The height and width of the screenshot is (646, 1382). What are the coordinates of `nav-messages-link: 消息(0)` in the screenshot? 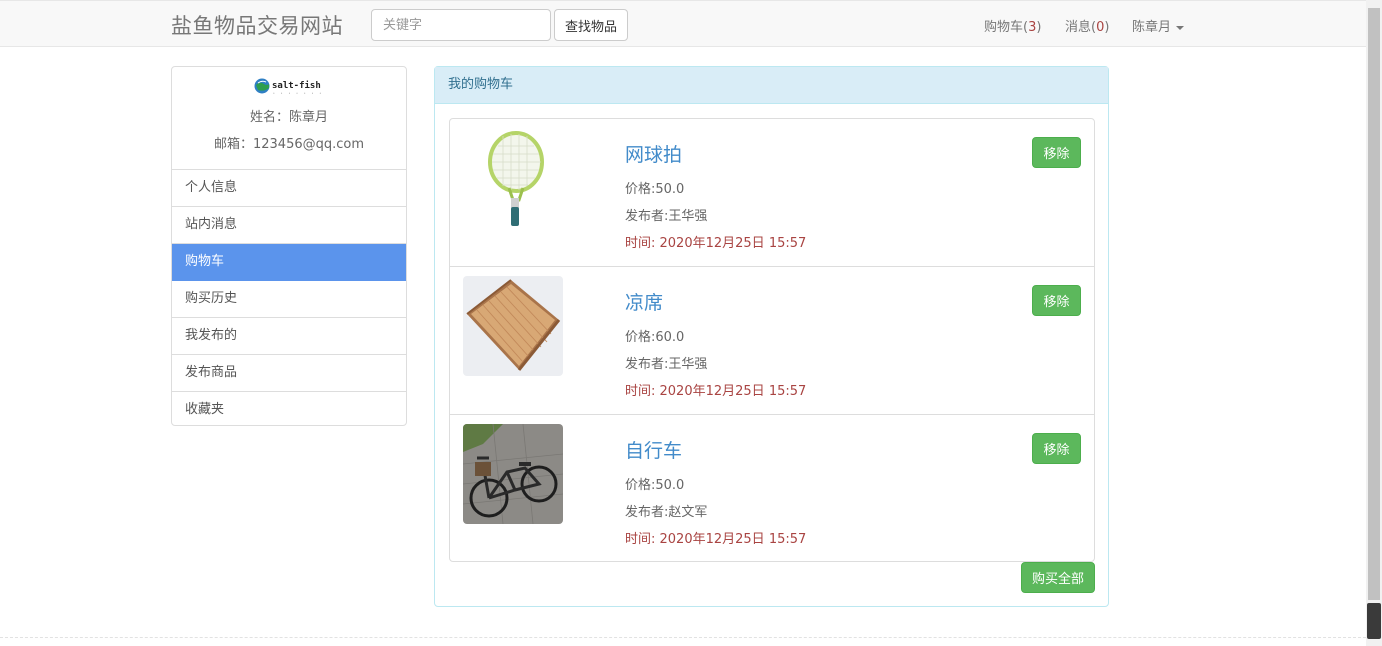 It's located at (1087, 25).